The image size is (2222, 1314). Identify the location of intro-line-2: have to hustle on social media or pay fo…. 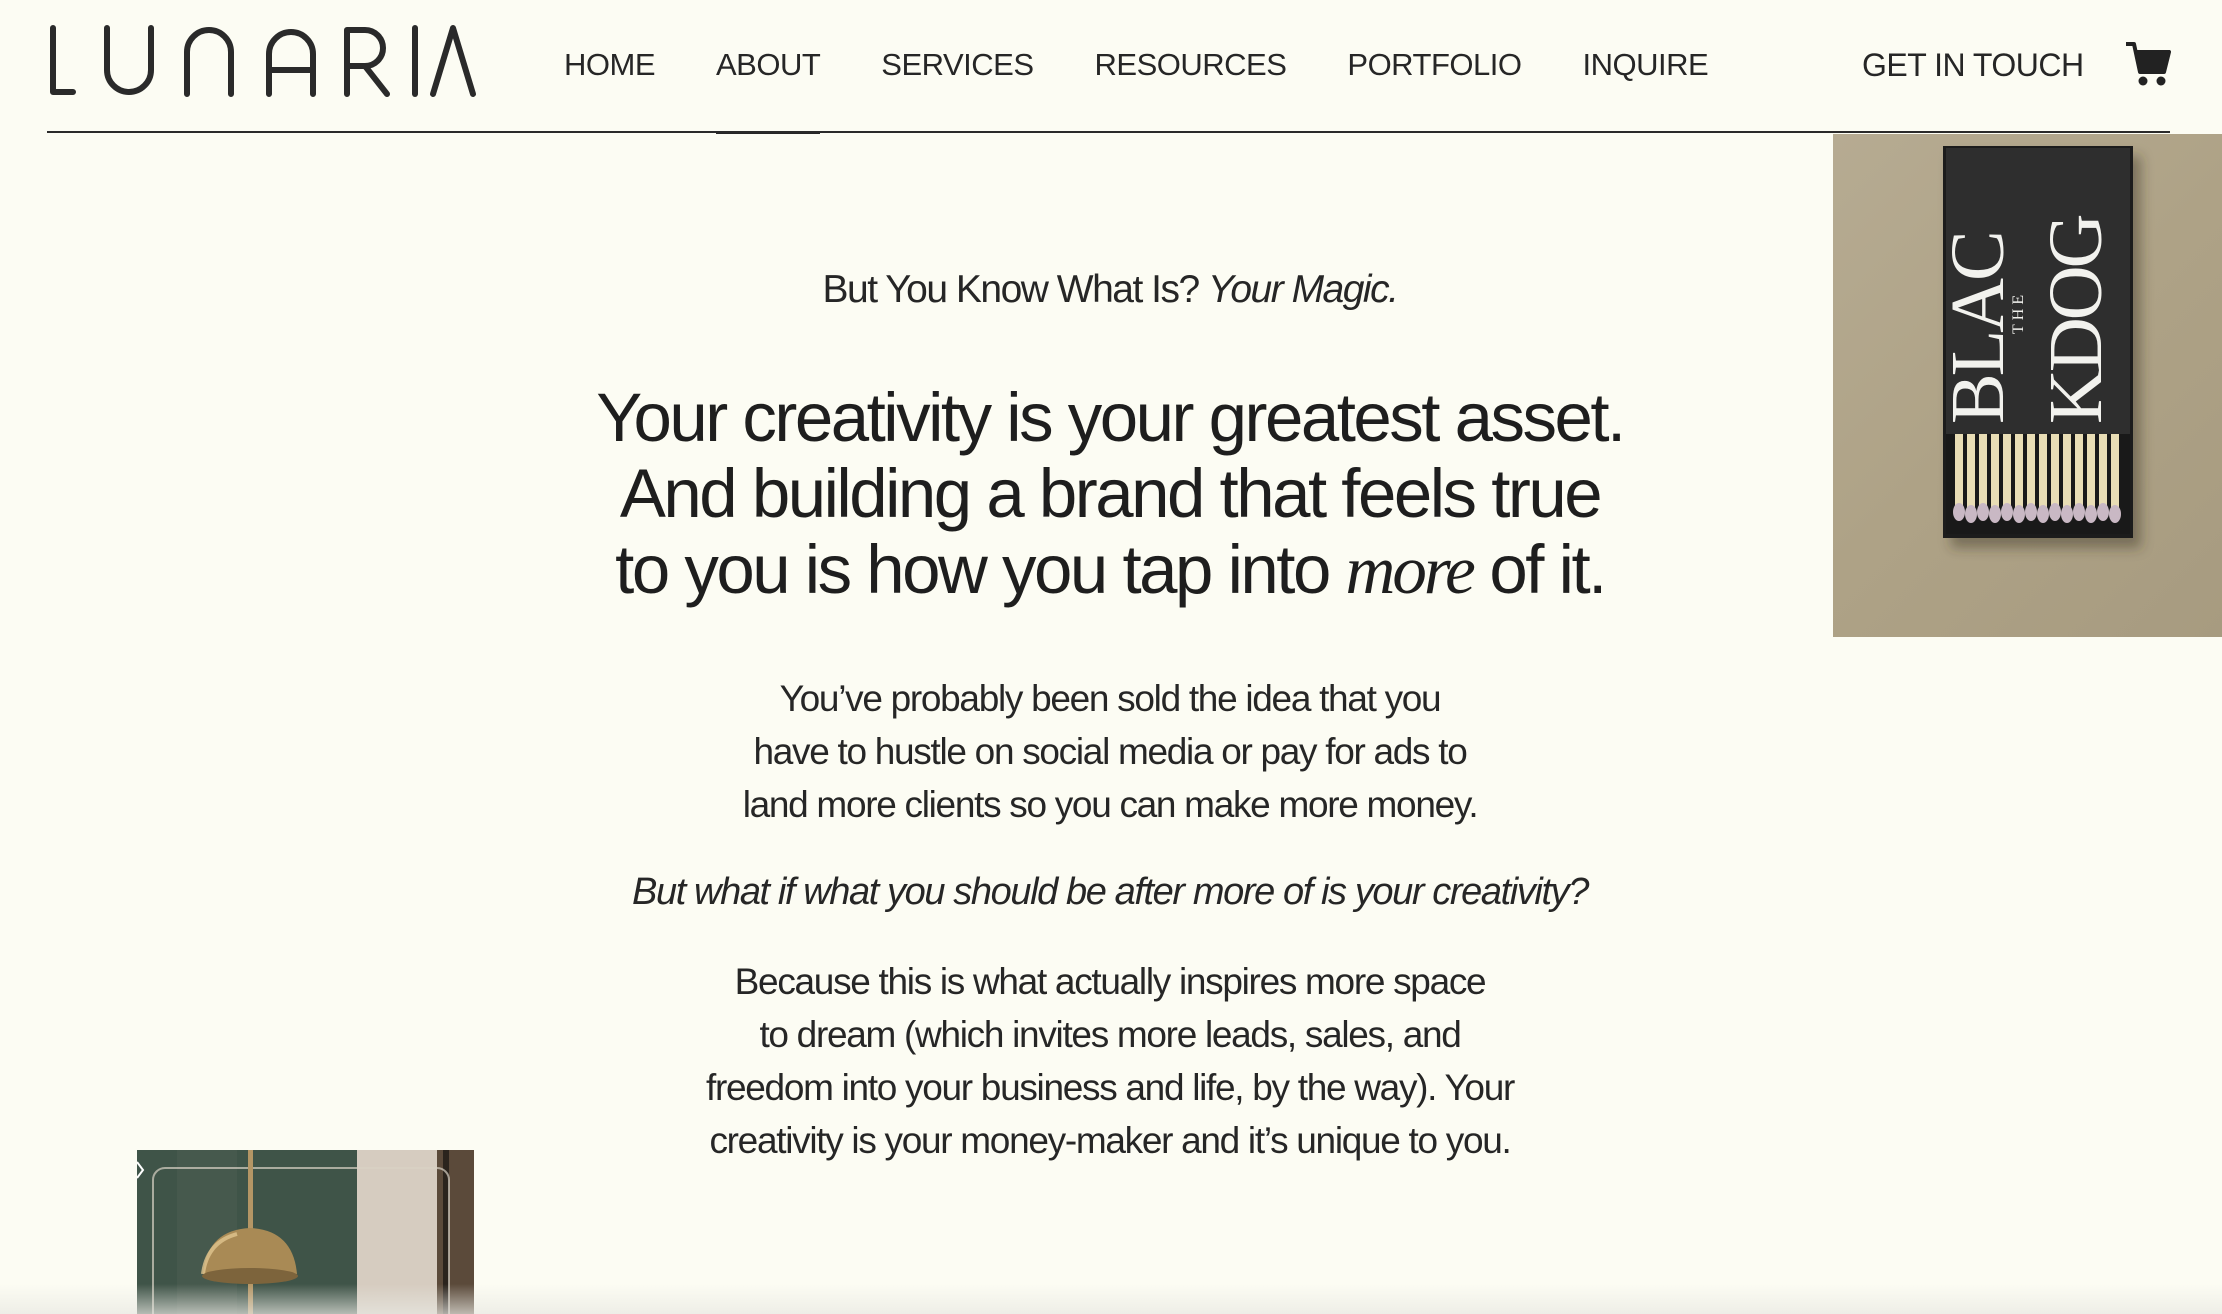
(1110, 751).